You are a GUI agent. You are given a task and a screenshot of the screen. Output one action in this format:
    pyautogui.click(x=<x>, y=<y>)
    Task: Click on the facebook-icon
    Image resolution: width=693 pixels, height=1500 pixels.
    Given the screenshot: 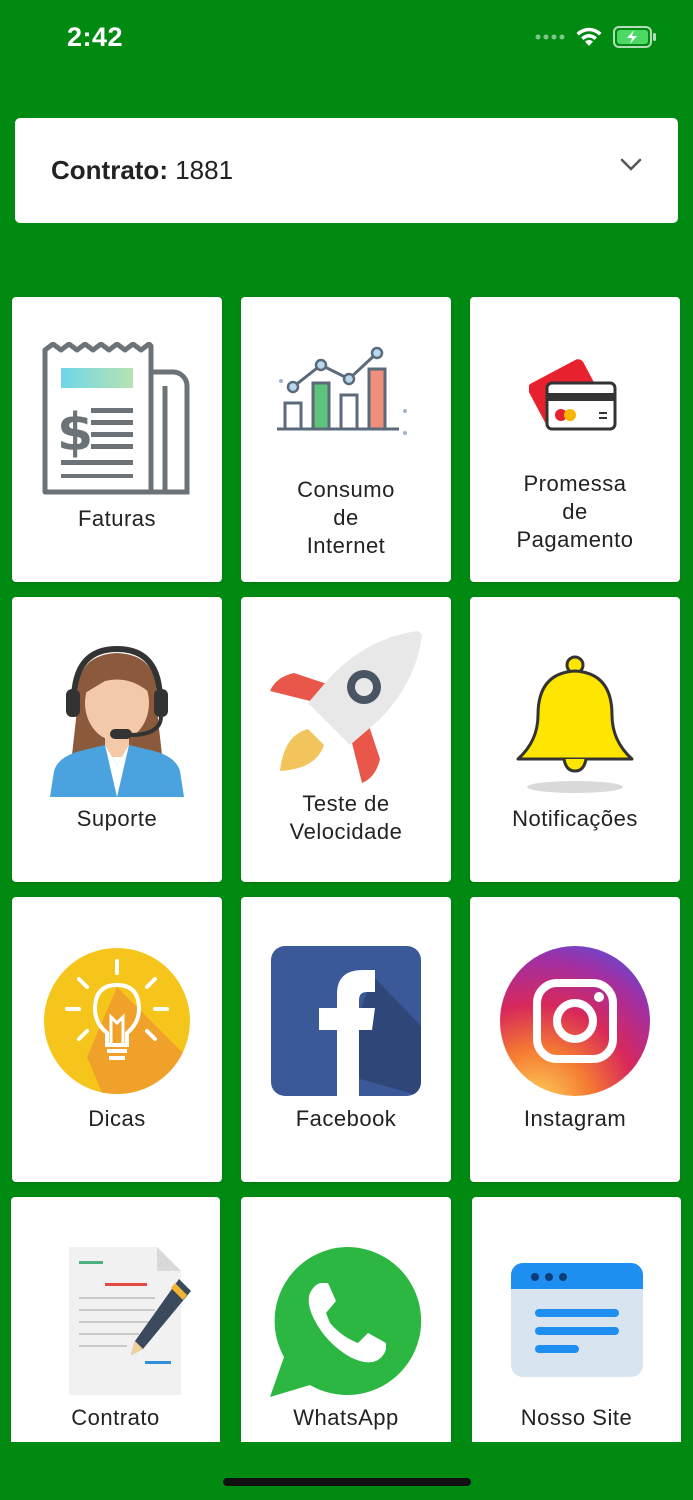 What is the action you would take?
    pyautogui.click(x=346, y=1021)
    